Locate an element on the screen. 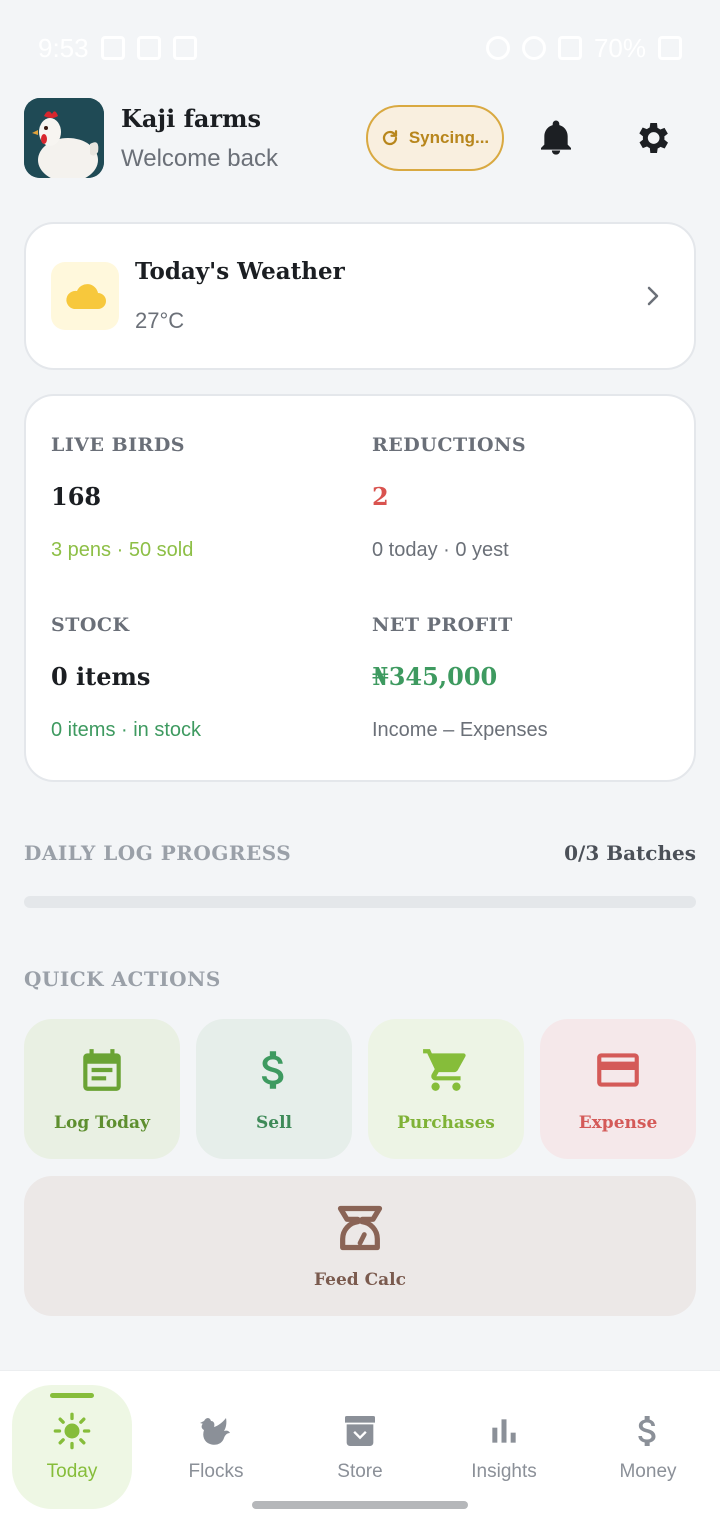 This screenshot has height=1520, width=720. batches-count: 0/3 Batches is located at coordinates (630, 853).